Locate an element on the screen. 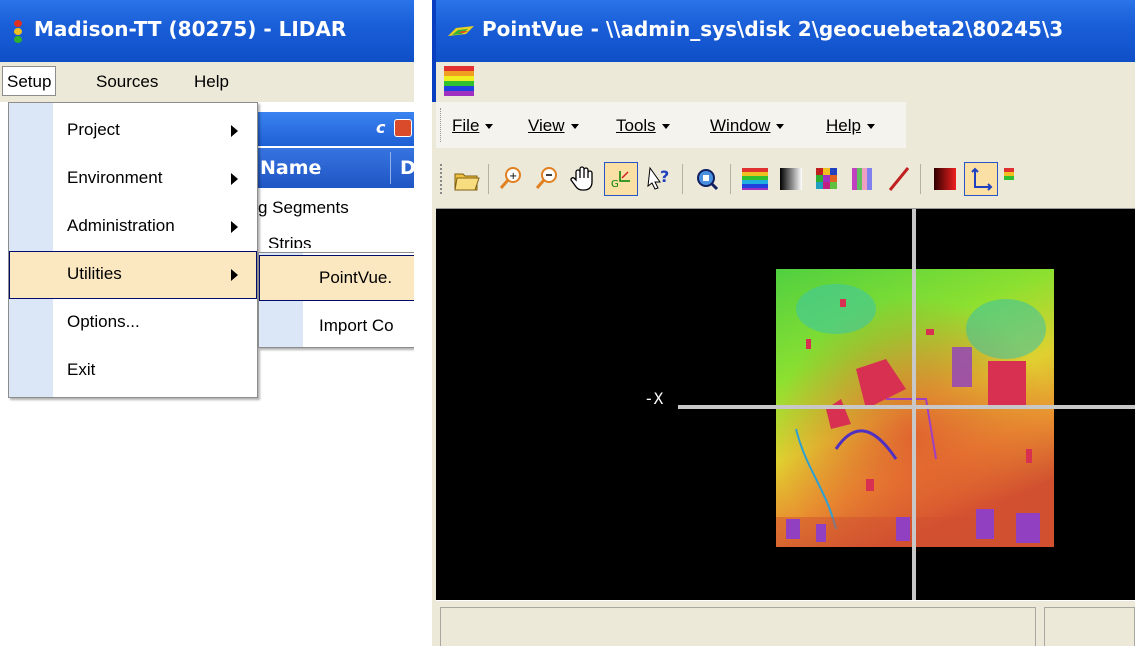  menu-item-label: PointVue. is located at coordinates (356, 277).